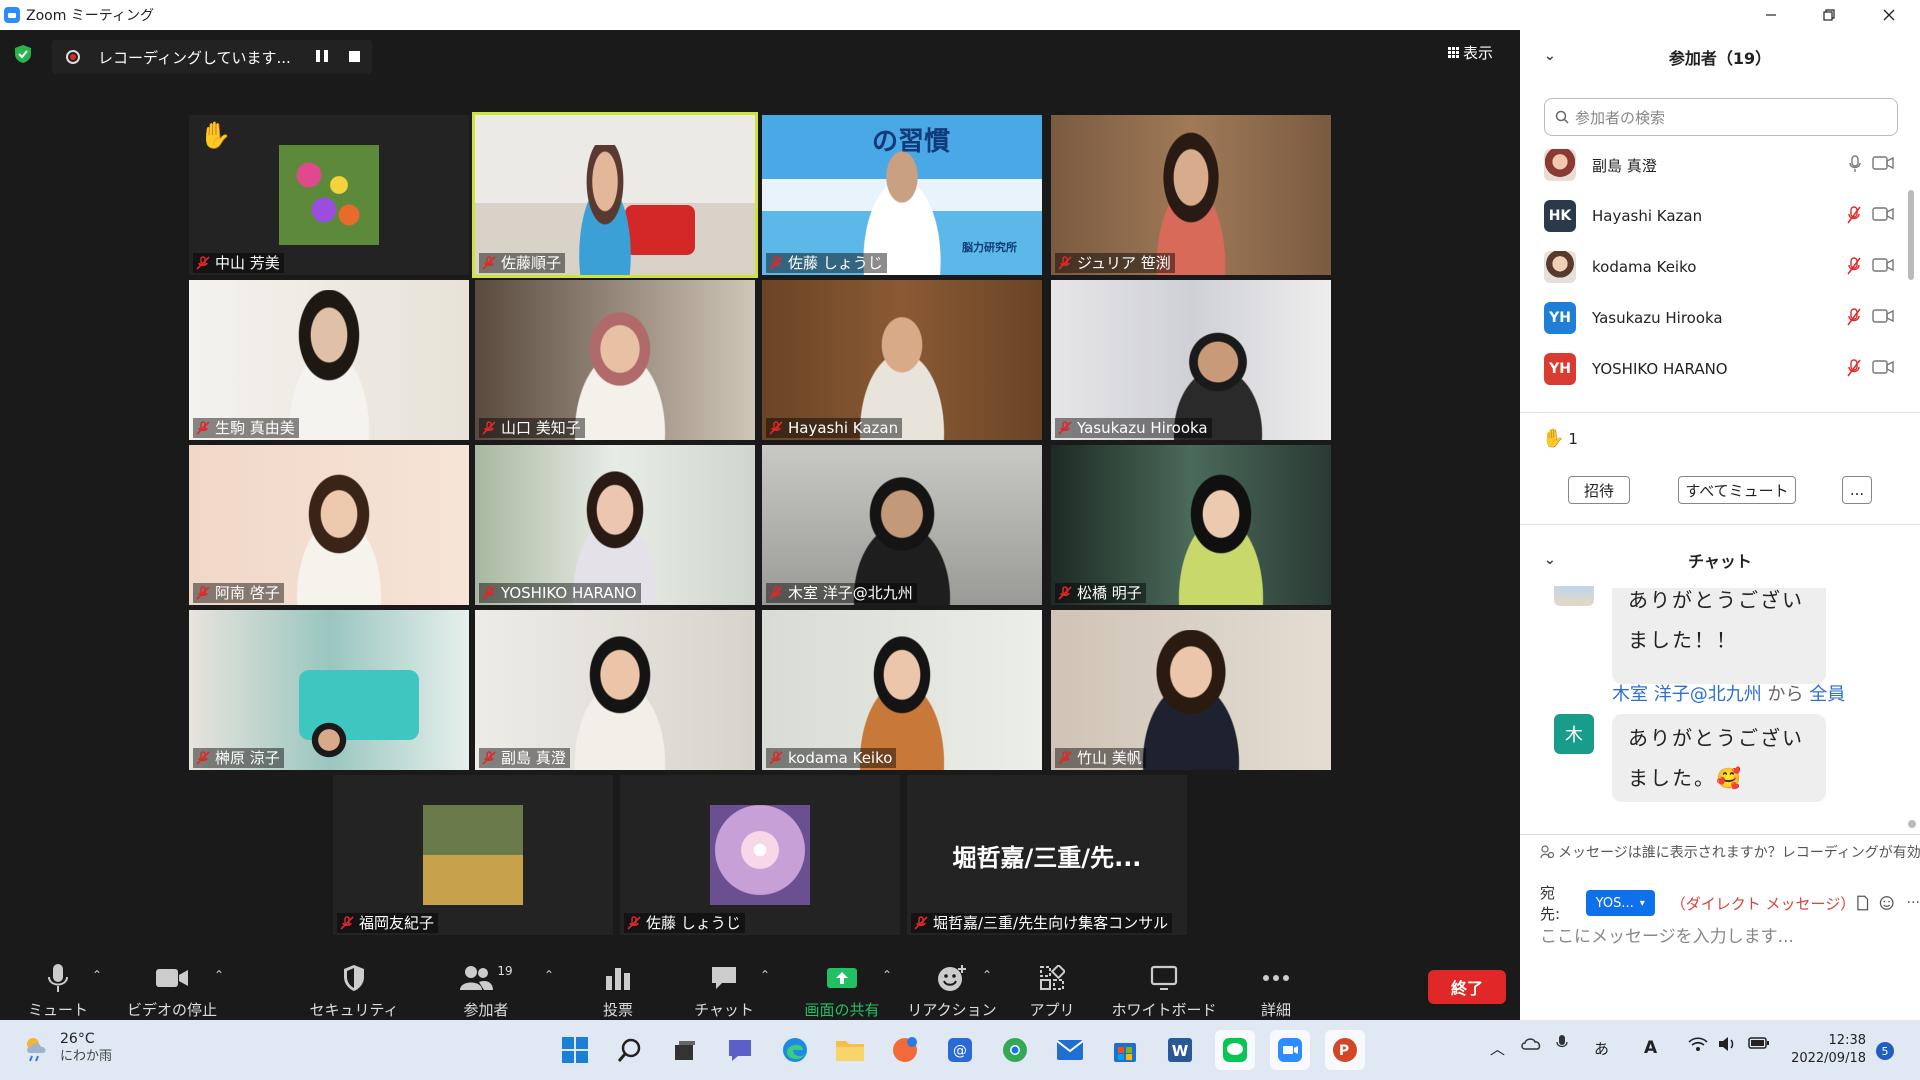 This screenshot has width=1920, height=1080. What do you see at coordinates (1047, 855) in the screenshot?
I see `video-tile: 堀哲嘉/三重/先... 堀哲嘉/三重/先生向け集客コンサル` at bounding box center [1047, 855].